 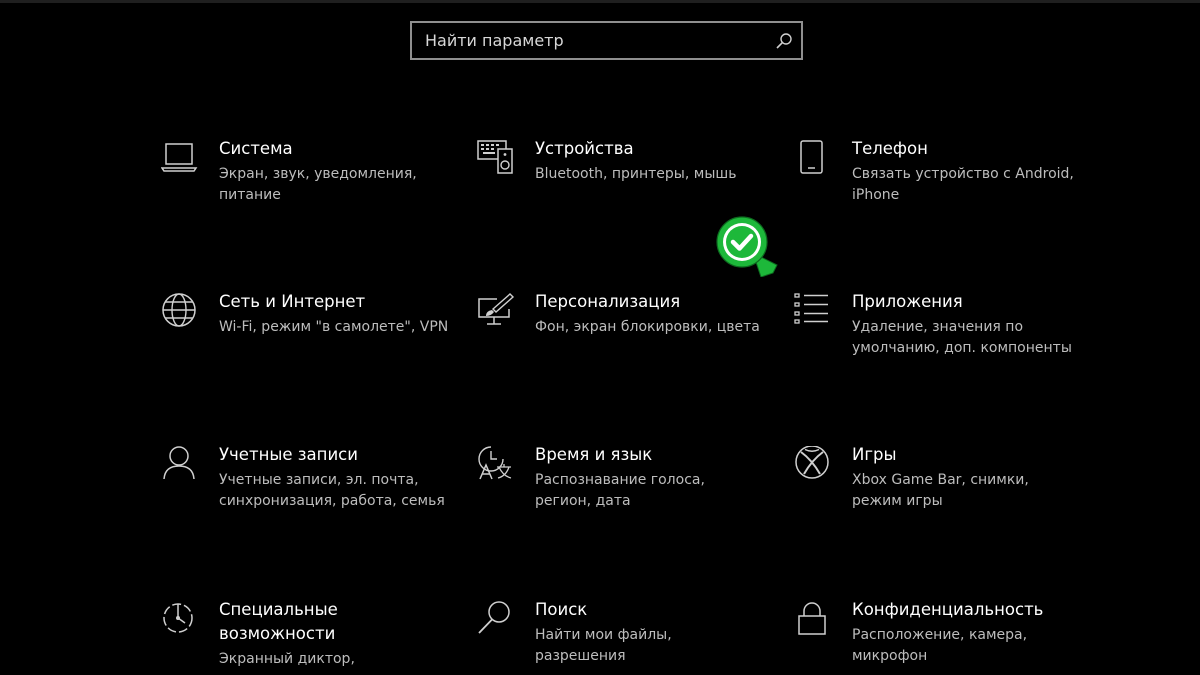 I want to click on search-box, so click(x=606, y=40).